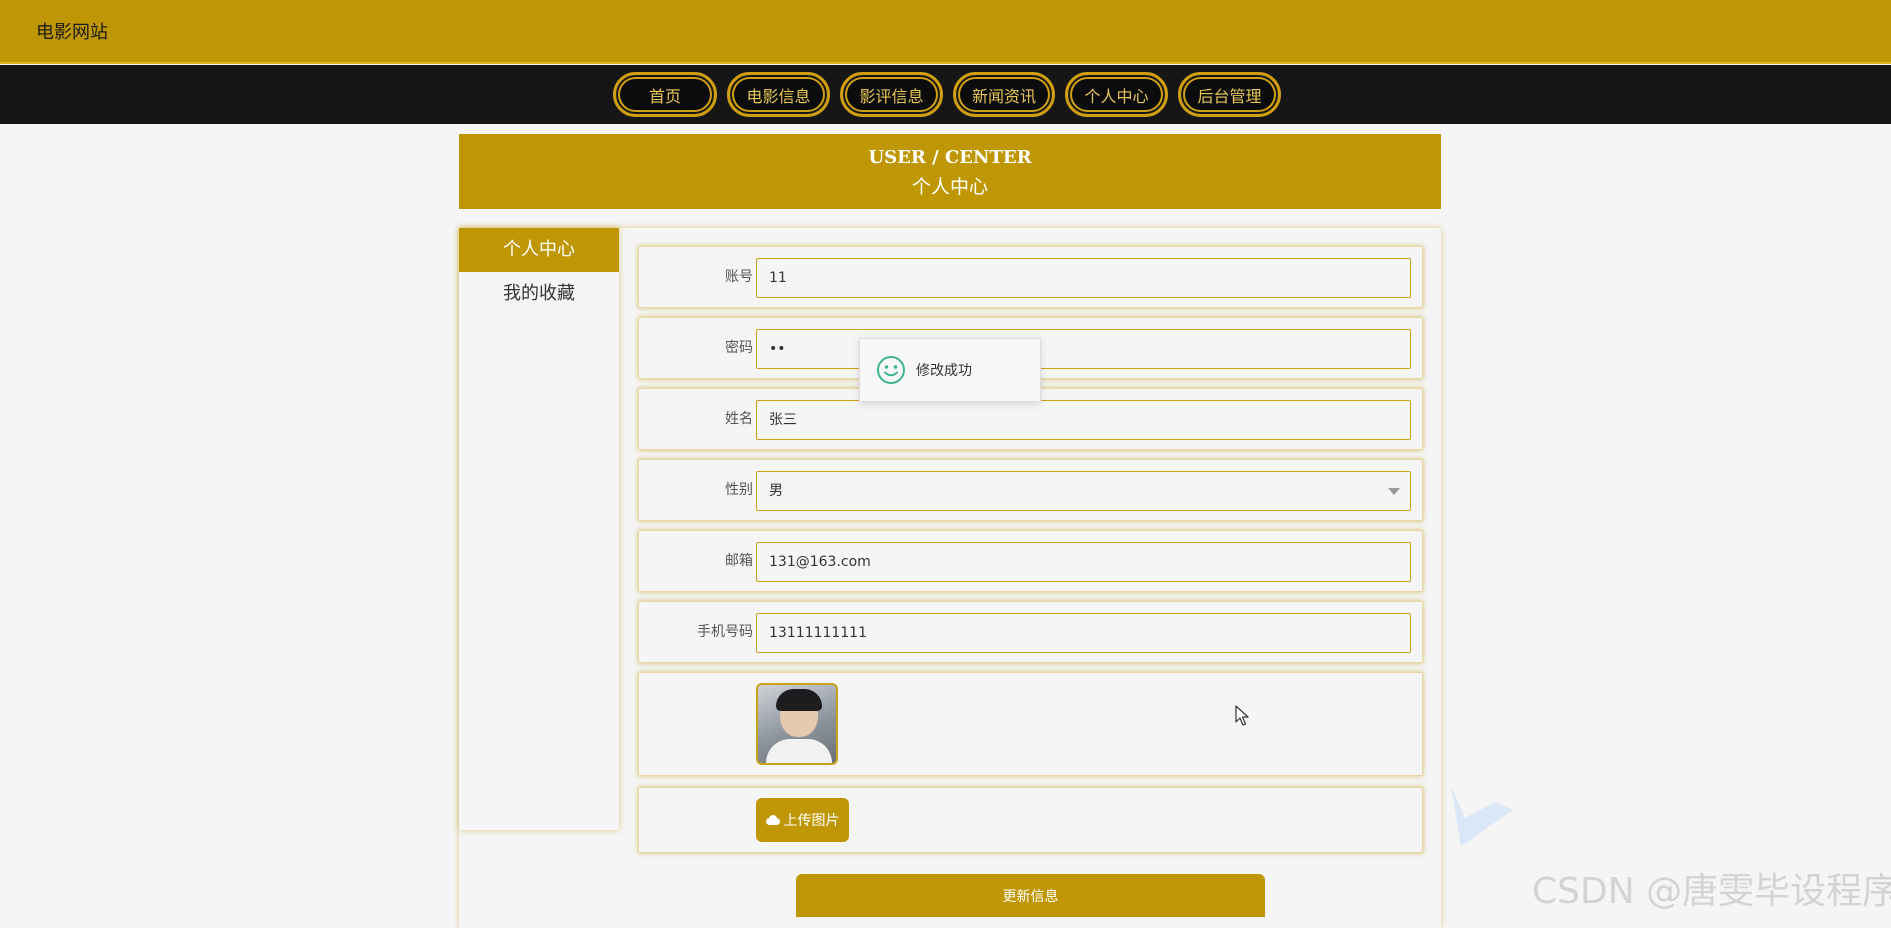 The height and width of the screenshot is (928, 1891). I want to click on nav-item-admin: 后台管理, so click(1229, 94).